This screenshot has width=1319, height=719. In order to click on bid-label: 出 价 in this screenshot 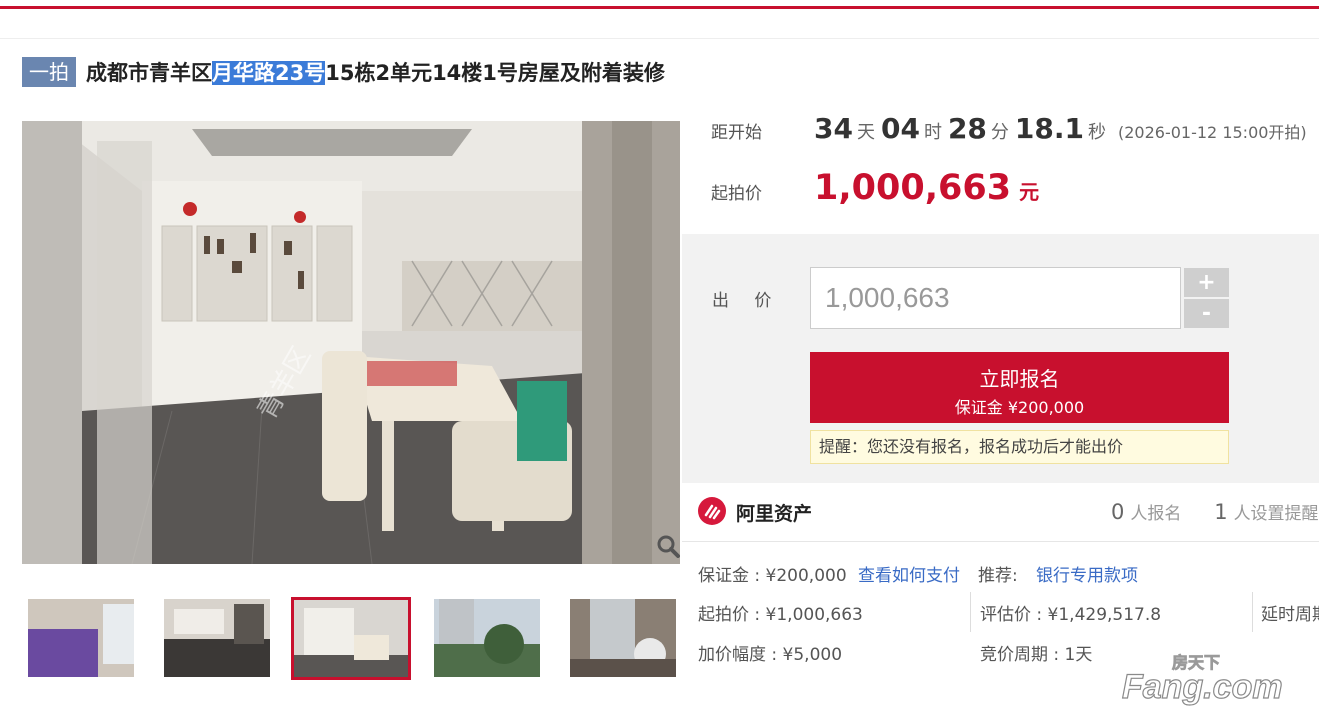, I will do `click(747, 301)`.